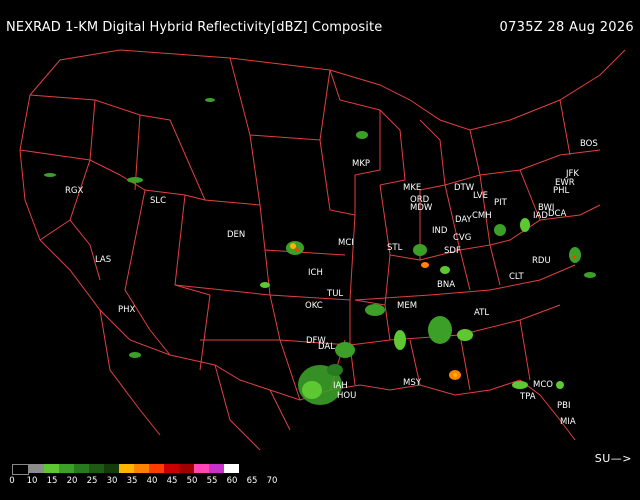 This screenshot has height=500, width=640. Describe the element at coordinates (540, 216) in the screenshot. I see `city-label: IAD` at that location.